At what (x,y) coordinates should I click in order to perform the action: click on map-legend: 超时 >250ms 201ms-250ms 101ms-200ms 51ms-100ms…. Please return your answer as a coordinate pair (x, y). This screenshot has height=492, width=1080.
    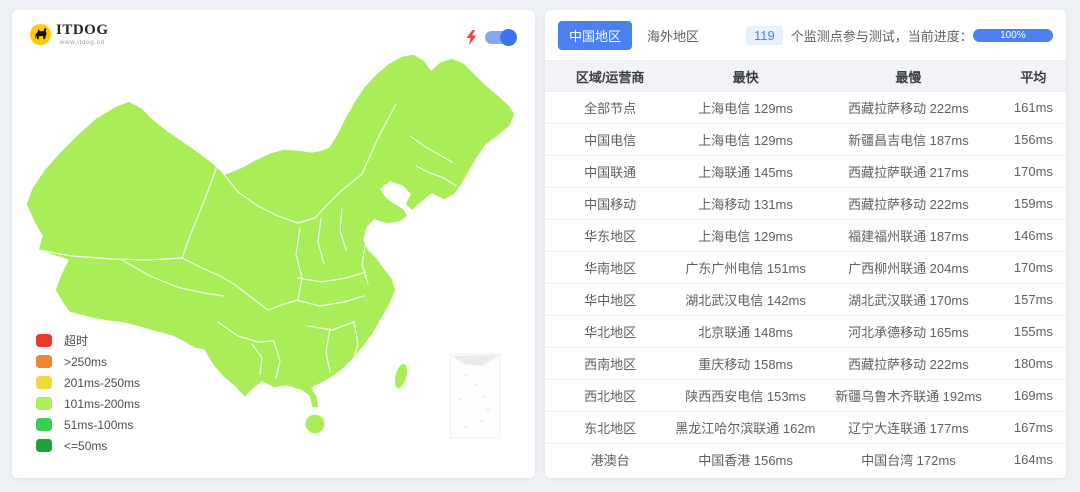
    Looking at the image, I should click on (88, 393).